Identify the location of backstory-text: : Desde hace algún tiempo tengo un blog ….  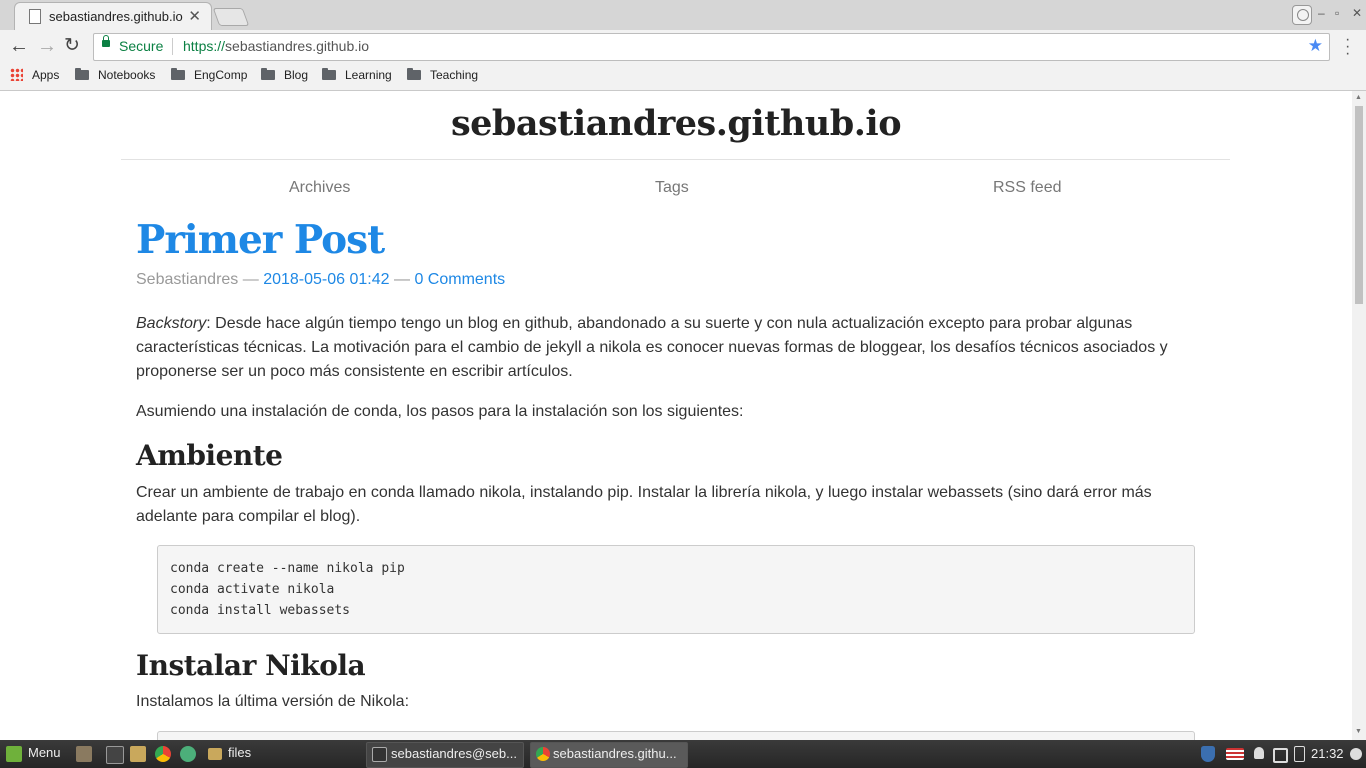
(652, 347).